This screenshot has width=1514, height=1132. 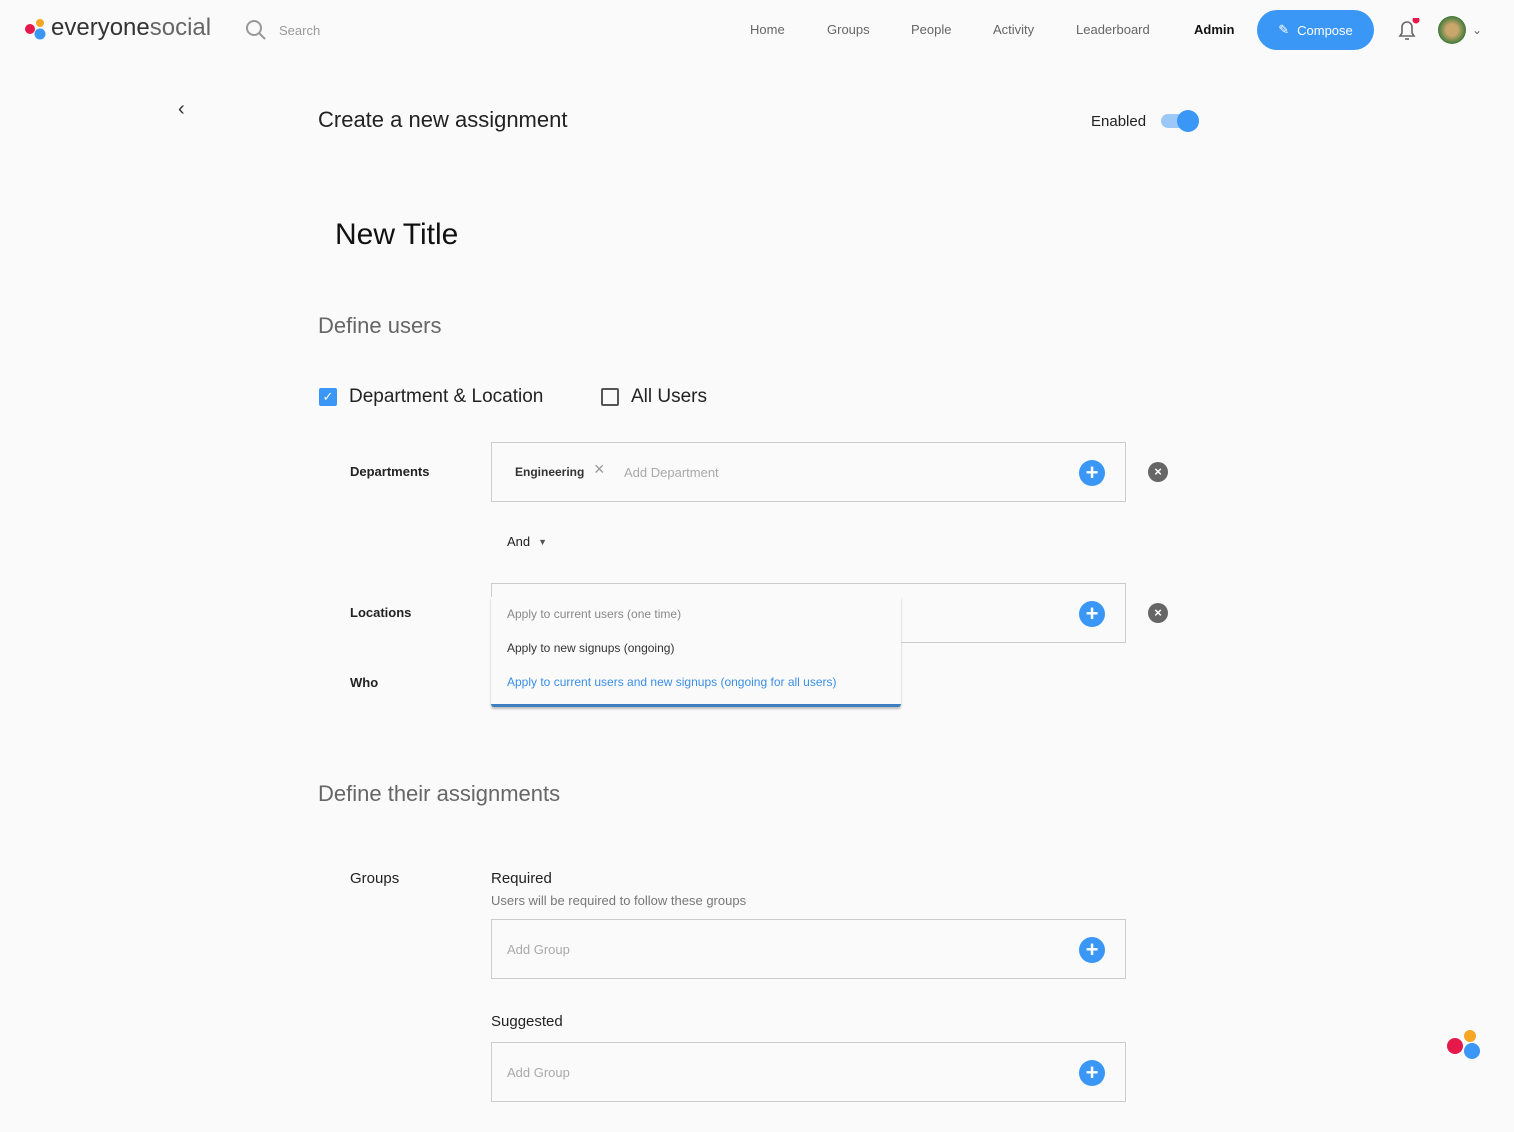 I want to click on add-department-button: +, so click(x=1092, y=473).